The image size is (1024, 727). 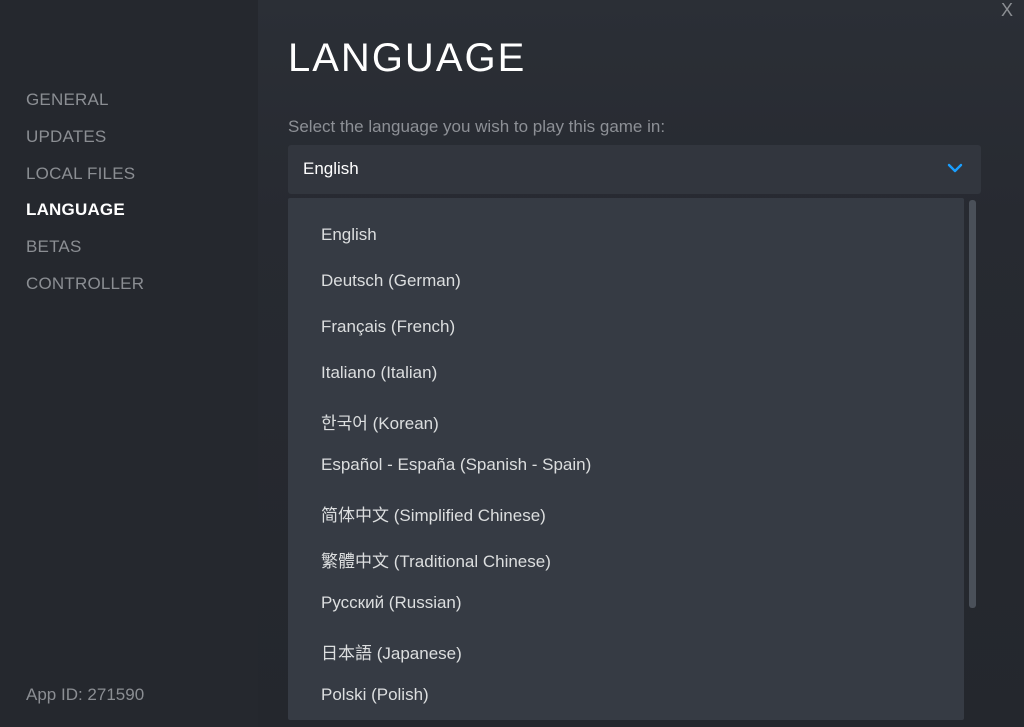 I want to click on language-option-polish: Polski (Polish), so click(x=375, y=695).